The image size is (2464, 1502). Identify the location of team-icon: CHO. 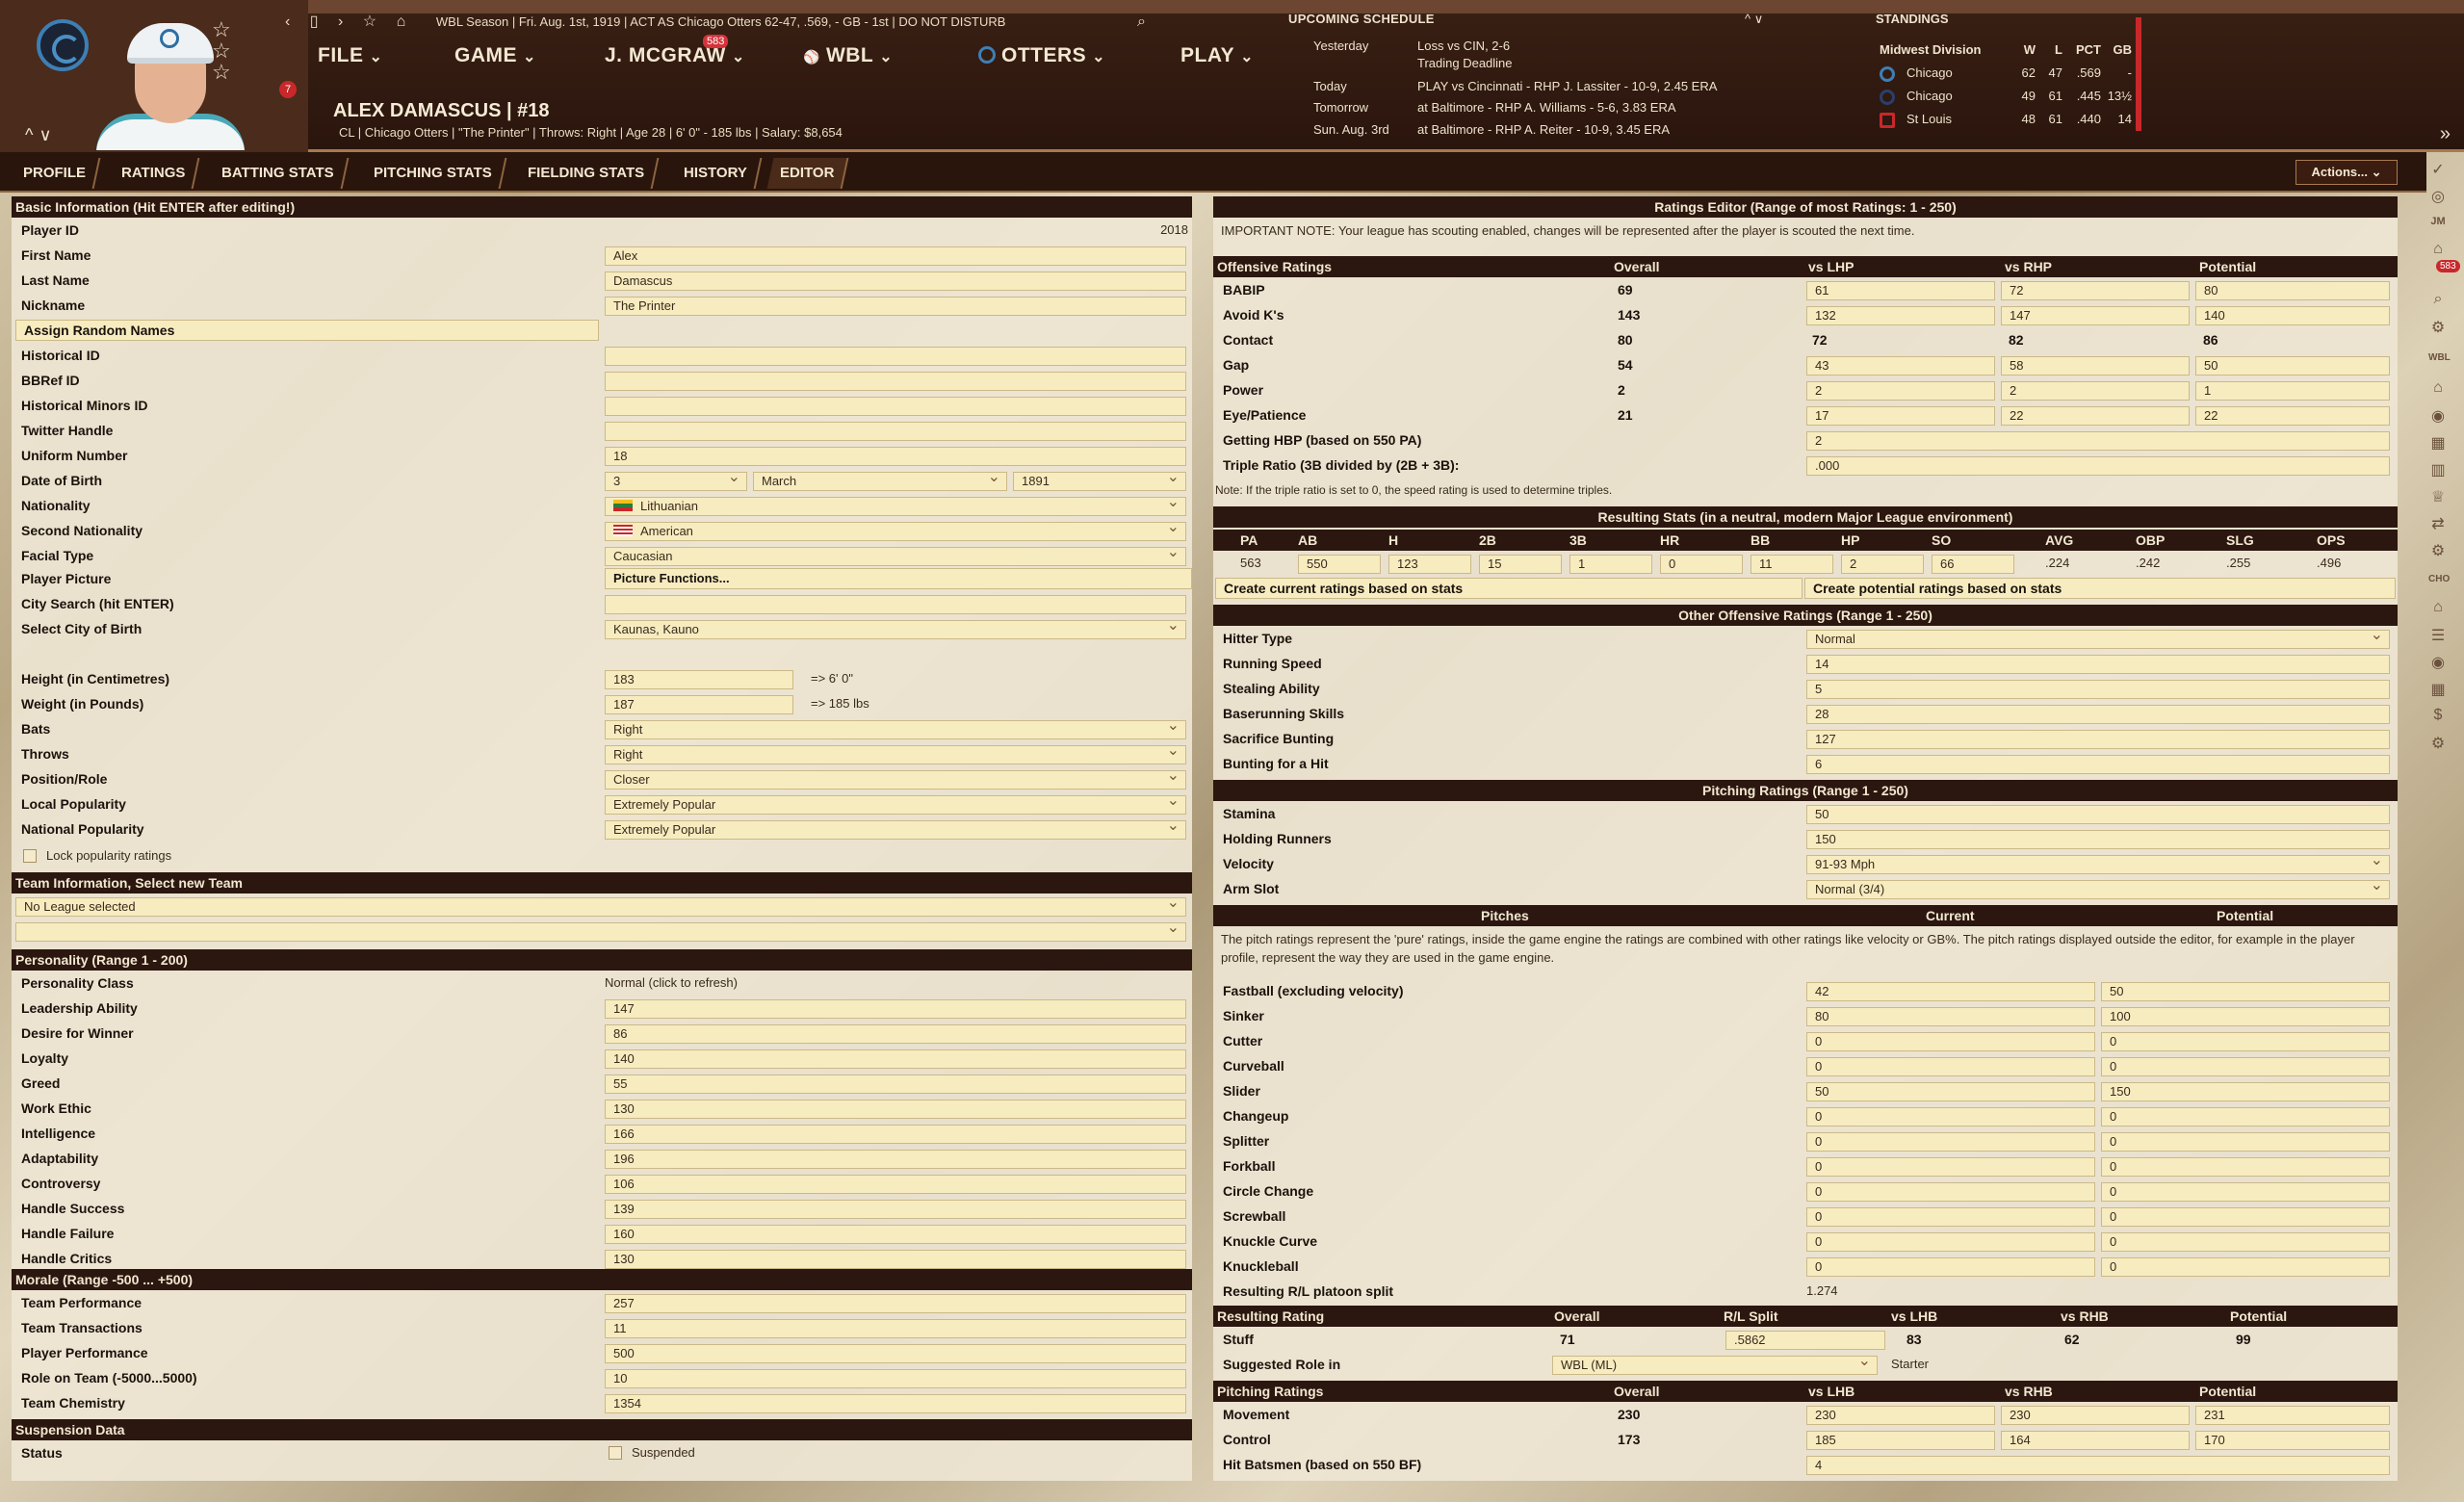
(2439, 583).